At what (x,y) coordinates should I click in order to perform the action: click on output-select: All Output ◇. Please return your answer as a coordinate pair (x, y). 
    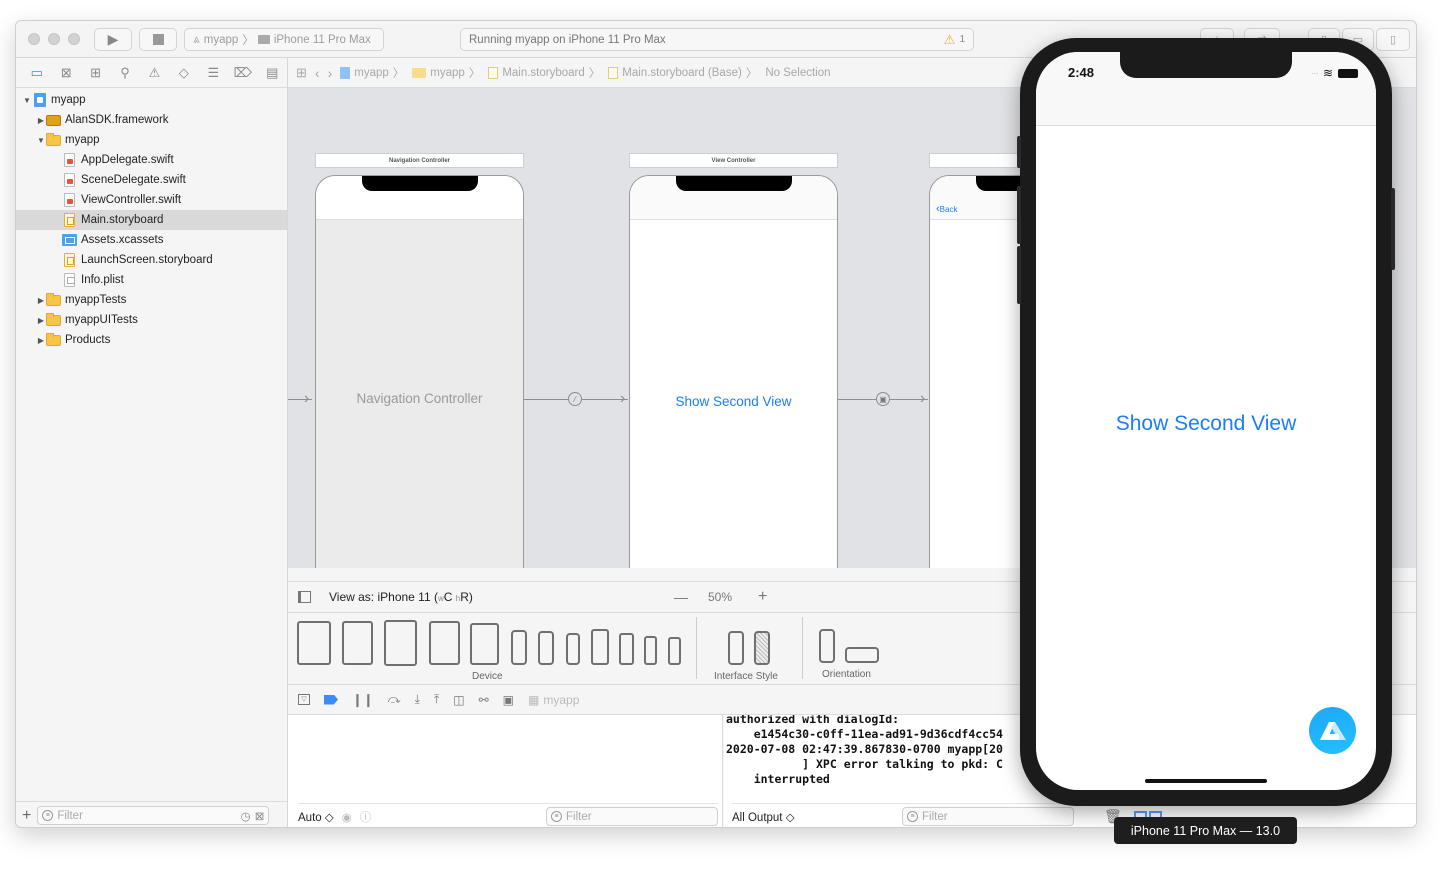
    Looking at the image, I should click on (763, 817).